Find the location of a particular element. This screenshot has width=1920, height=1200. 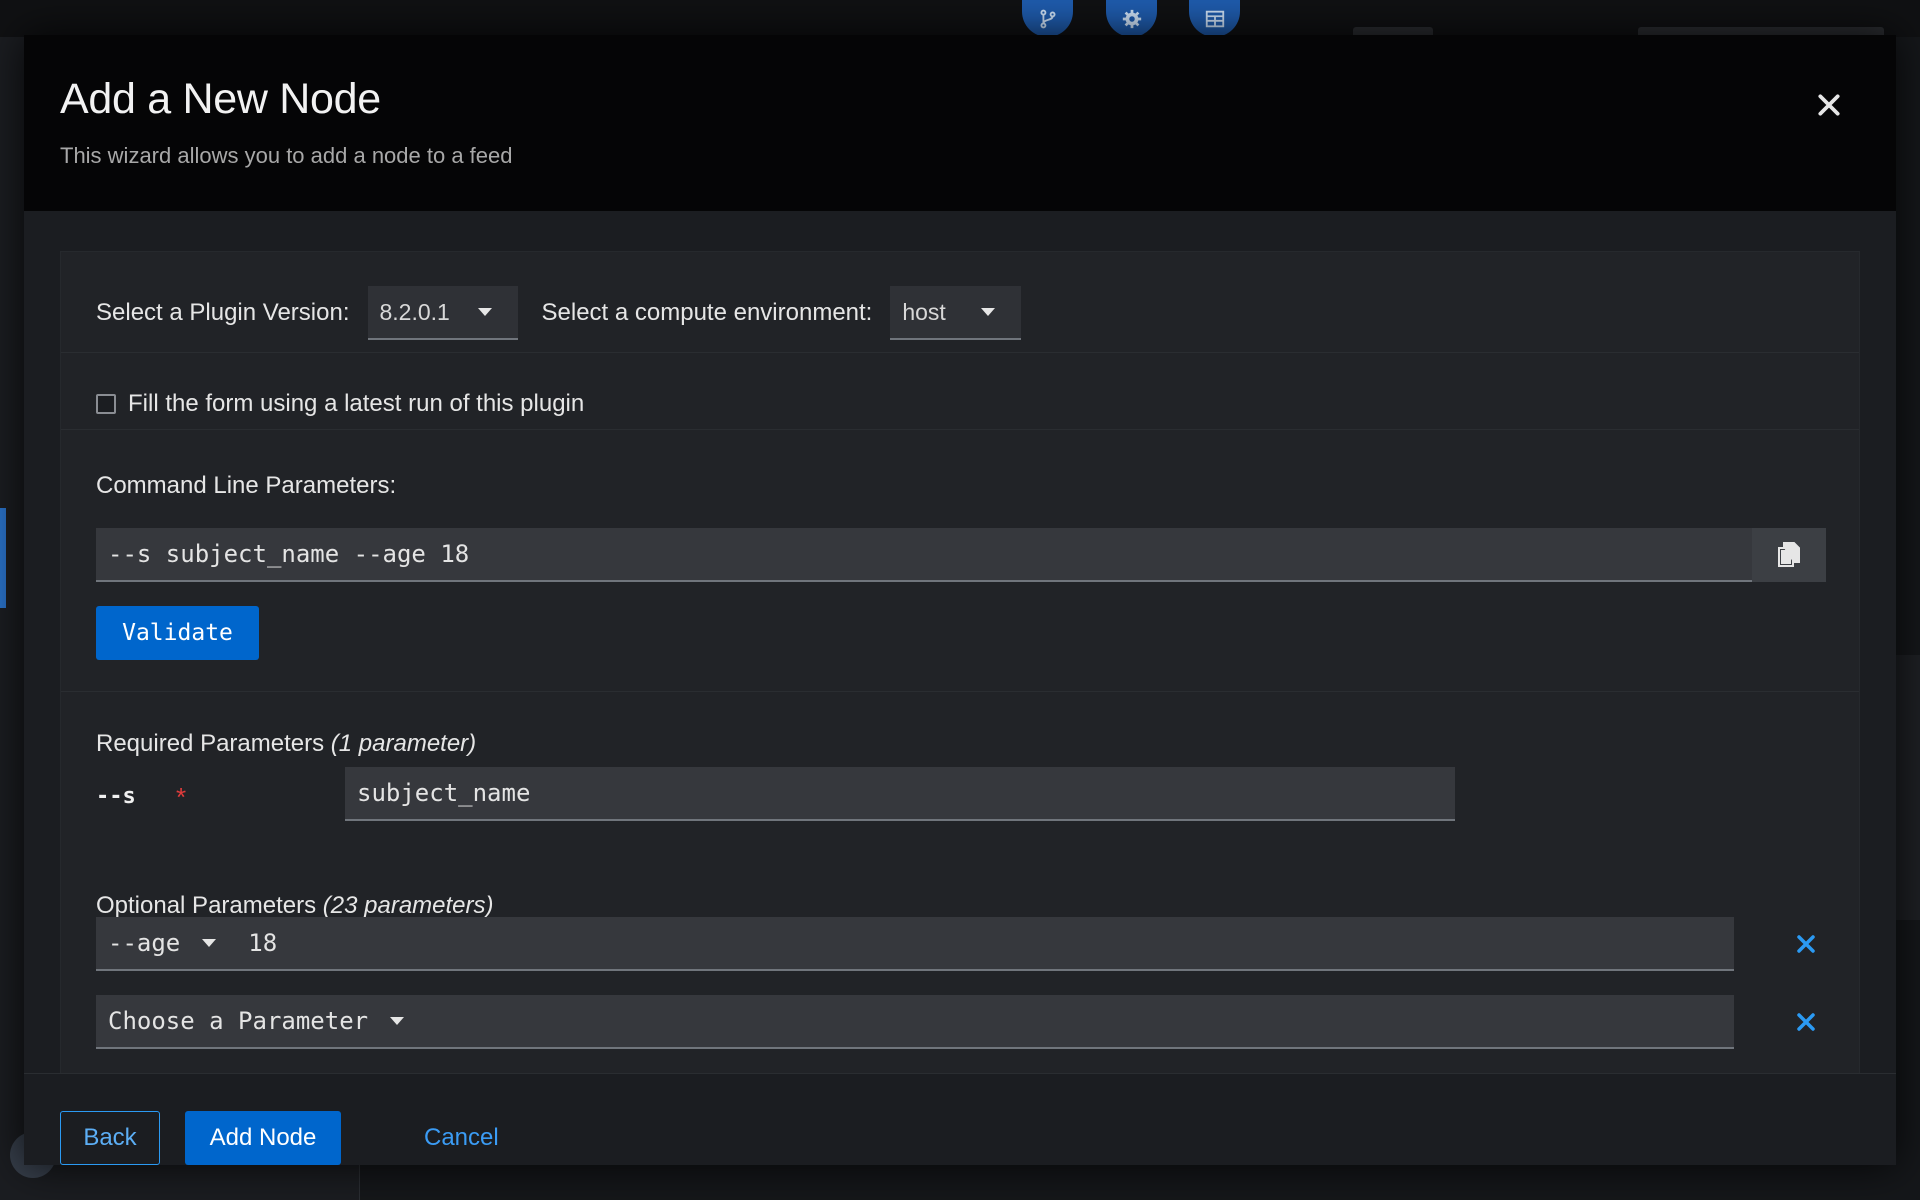

optional-param-select: Choose a Parameter is located at coordinates (256, 1021).